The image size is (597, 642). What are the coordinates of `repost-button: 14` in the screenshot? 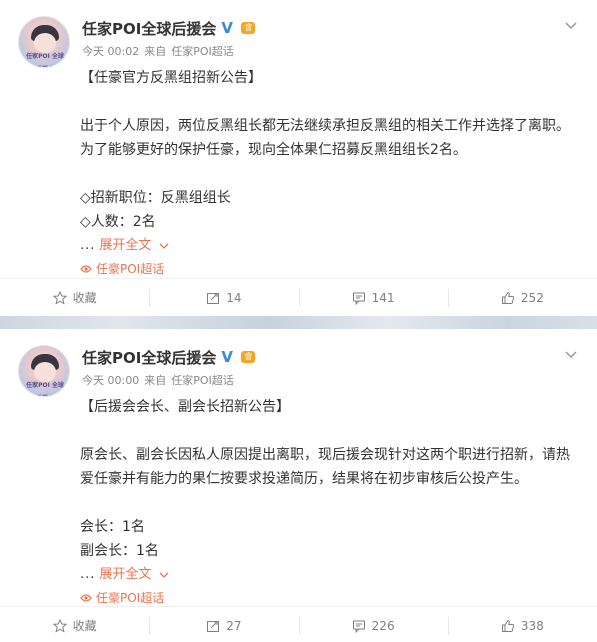 It's located at (223, 297).